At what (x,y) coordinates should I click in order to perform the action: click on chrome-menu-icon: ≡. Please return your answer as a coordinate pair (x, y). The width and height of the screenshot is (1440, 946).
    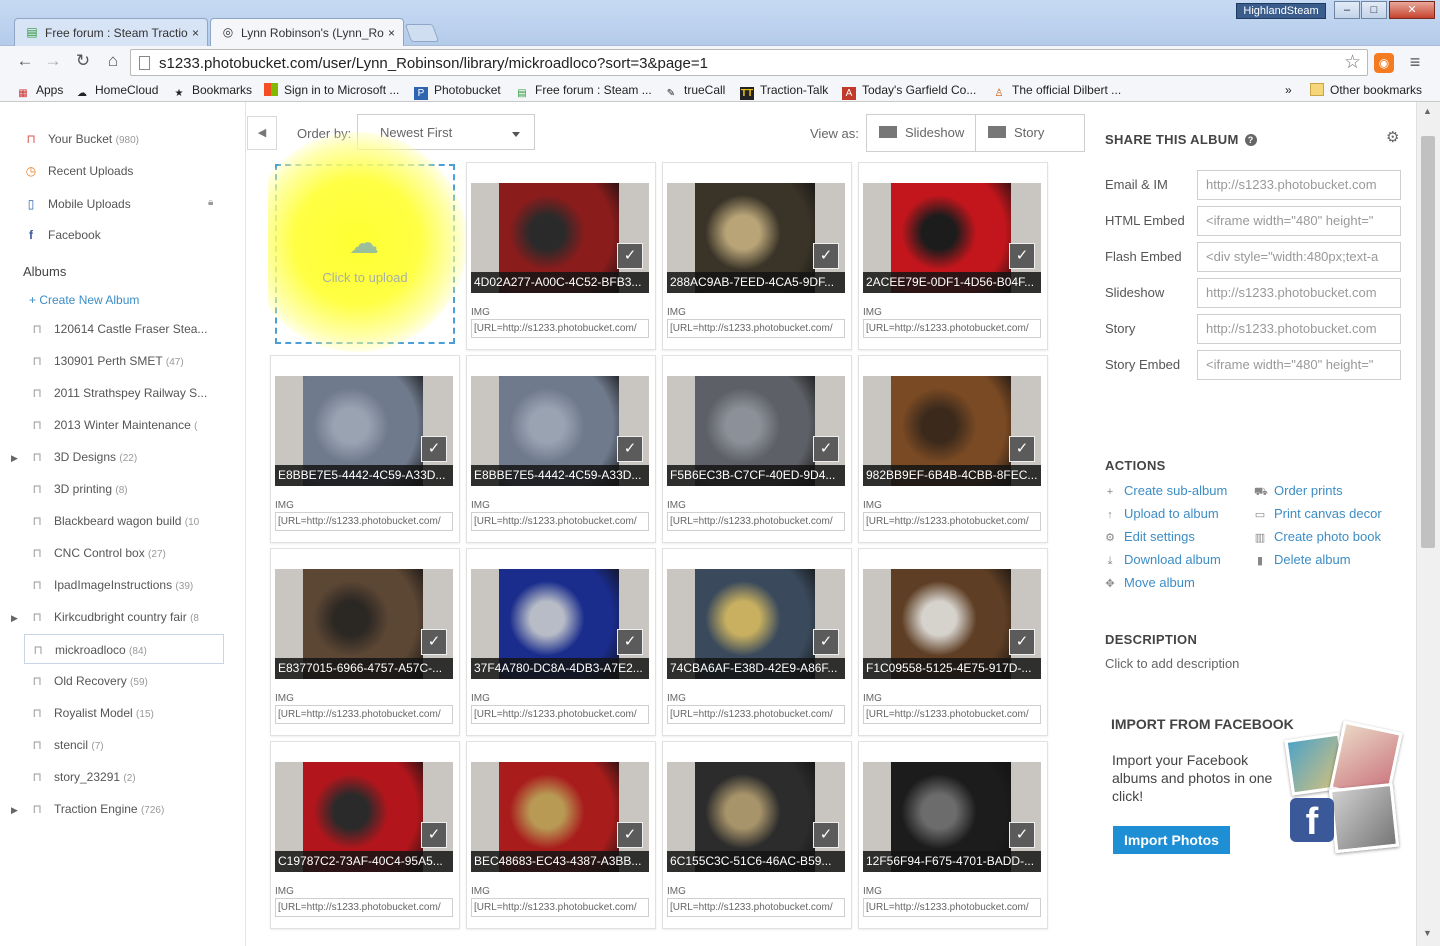
    Looking at the image, I should click on (1415, 62).